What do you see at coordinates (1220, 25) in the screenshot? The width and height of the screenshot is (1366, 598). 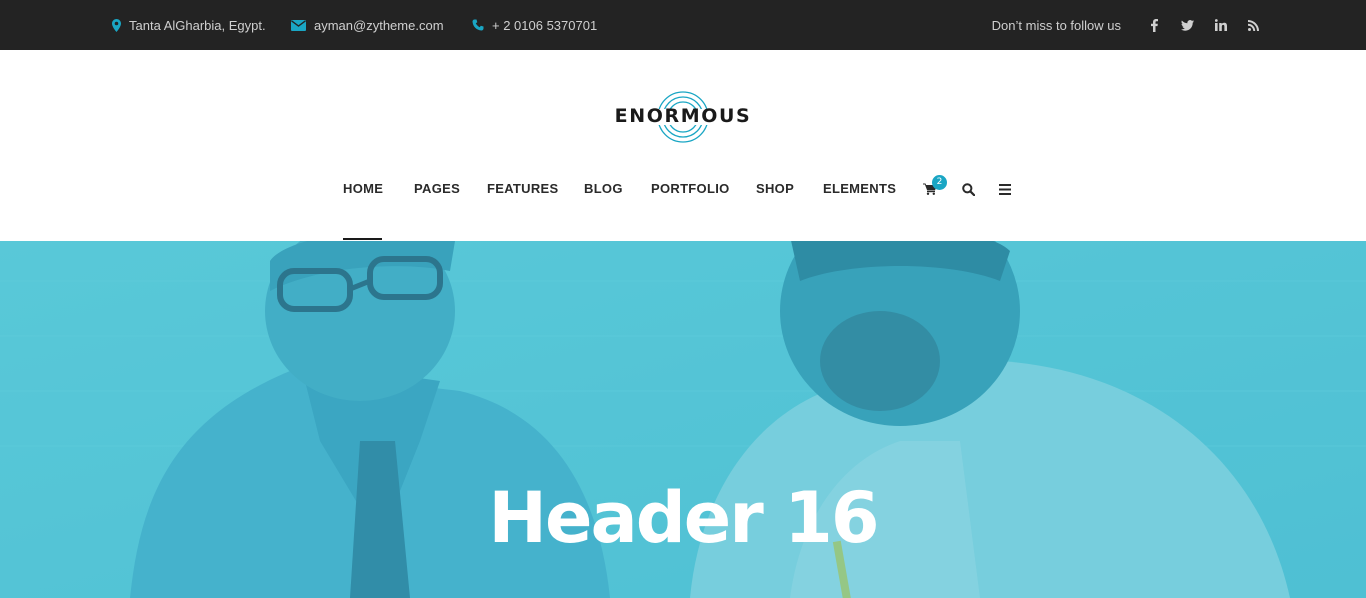 I see `linkedin-icon` at bounding box center [1220, 25].